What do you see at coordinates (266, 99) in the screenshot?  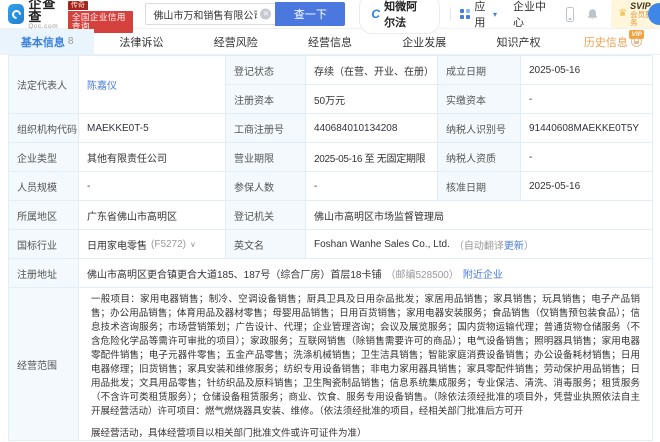 I see `reg-capital-label: 注册资本` at bounding box center [266, 99].